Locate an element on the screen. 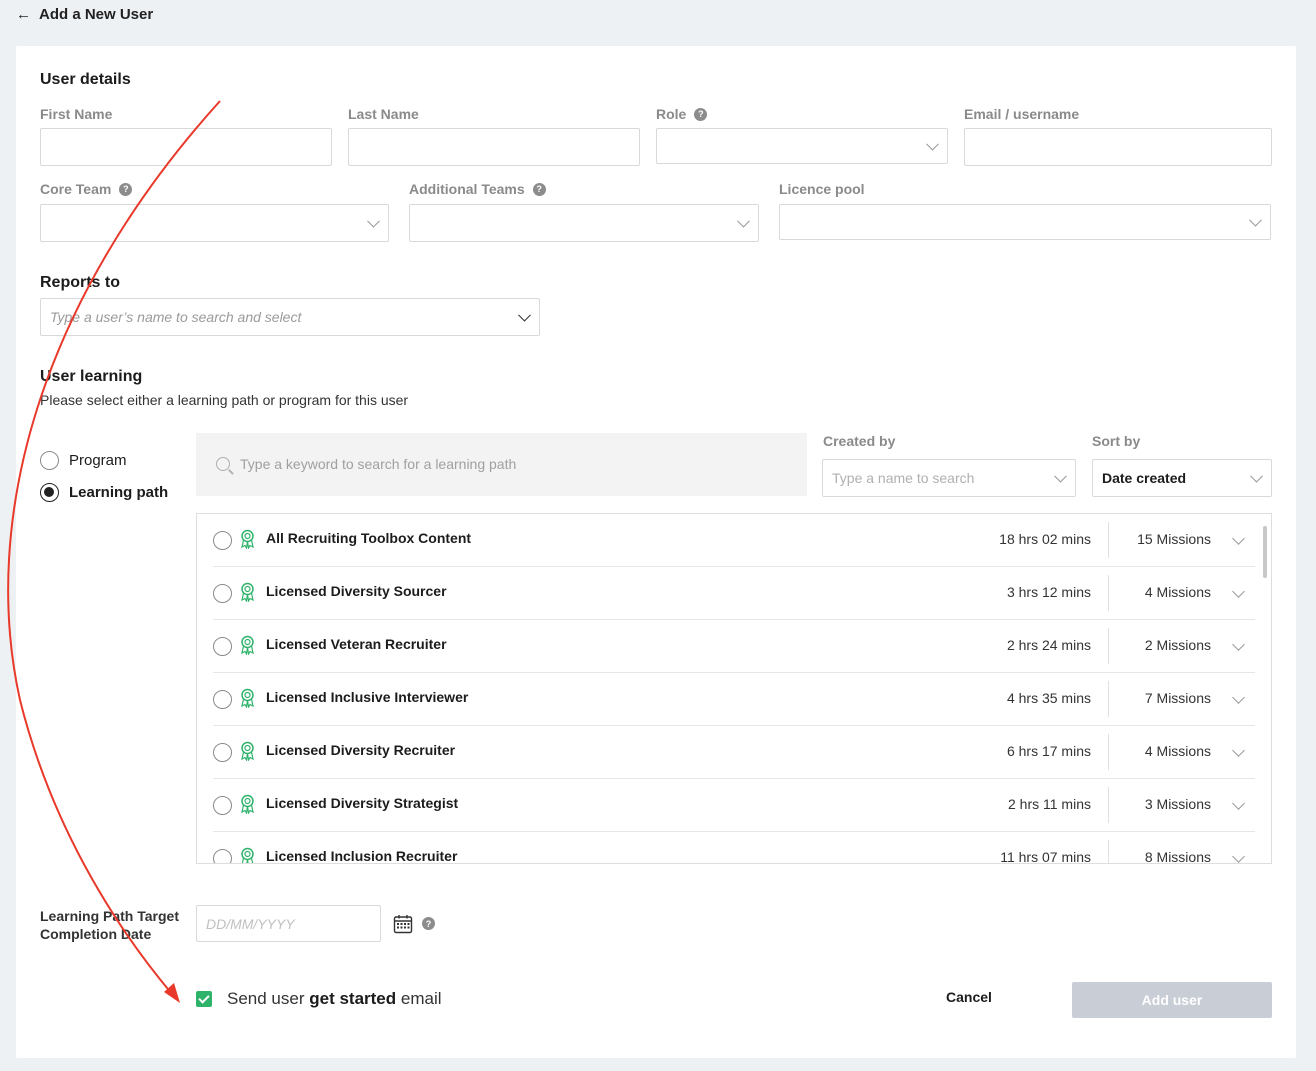  role-select is located at coordinates (802, 146).